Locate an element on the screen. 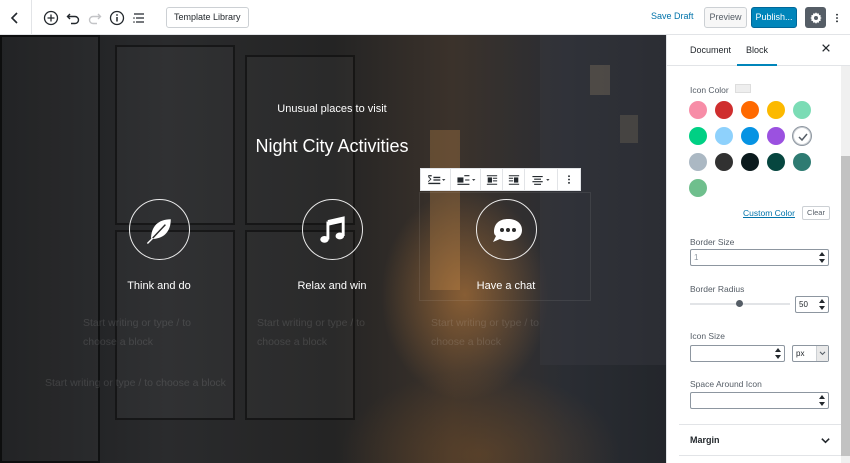 This screenshot has height=463, width=850. border-size-label: Border Size is located at coordinates (712, 242).